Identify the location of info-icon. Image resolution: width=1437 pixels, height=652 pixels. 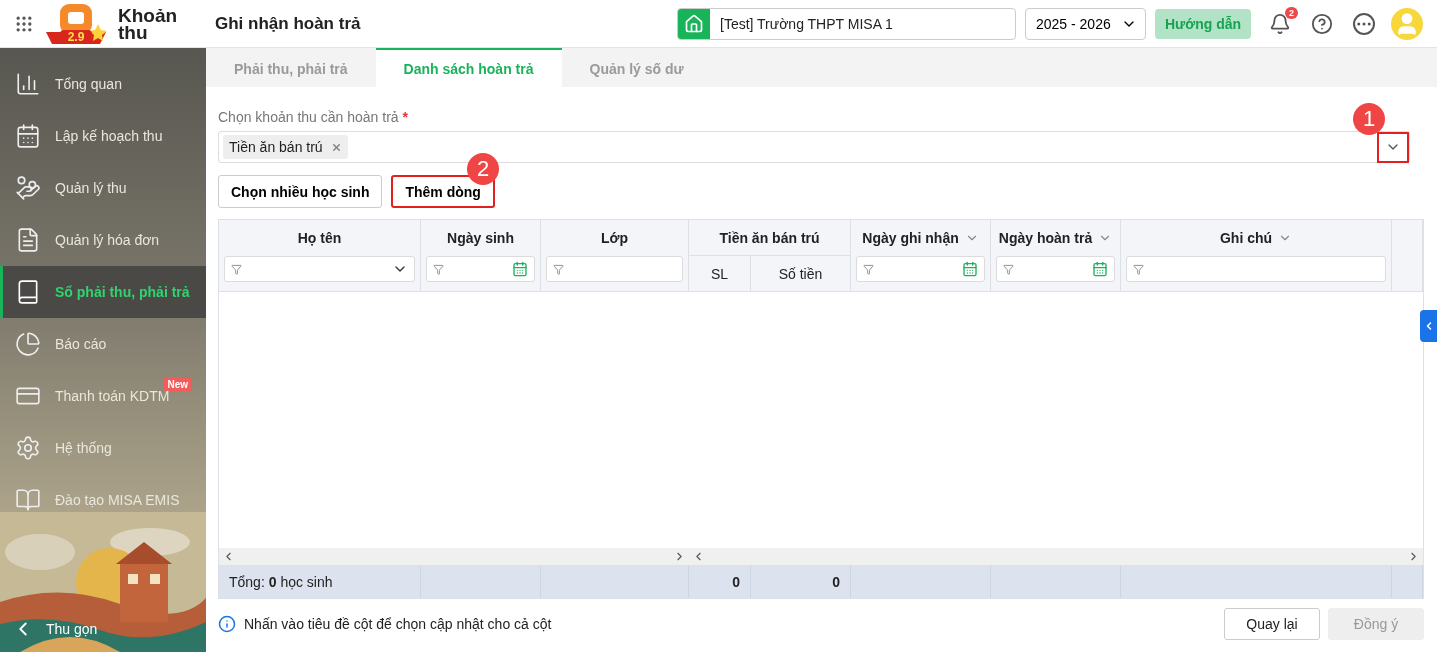
(227, 624).